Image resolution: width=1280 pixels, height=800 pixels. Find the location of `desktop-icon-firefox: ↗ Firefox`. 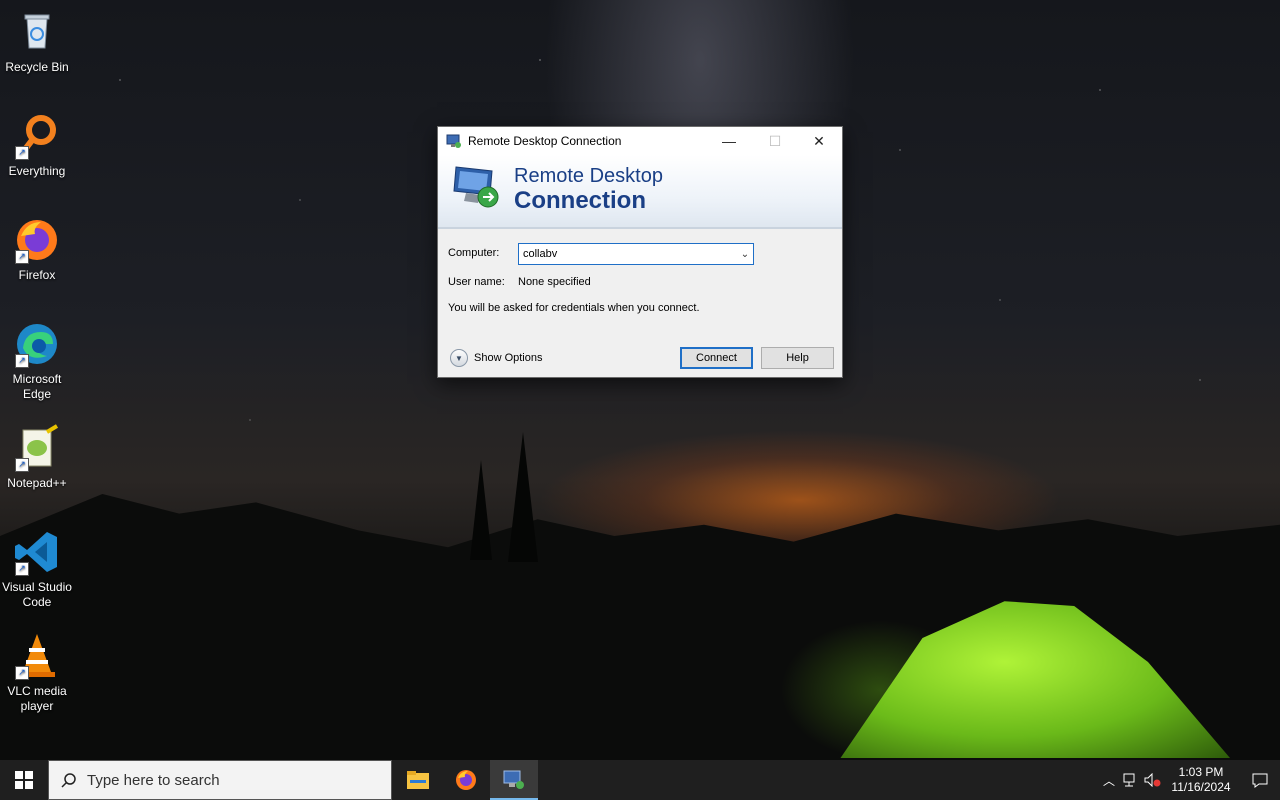

desktop-icon-firefox: ↗ Firefox is located at coordinates (37, 249).